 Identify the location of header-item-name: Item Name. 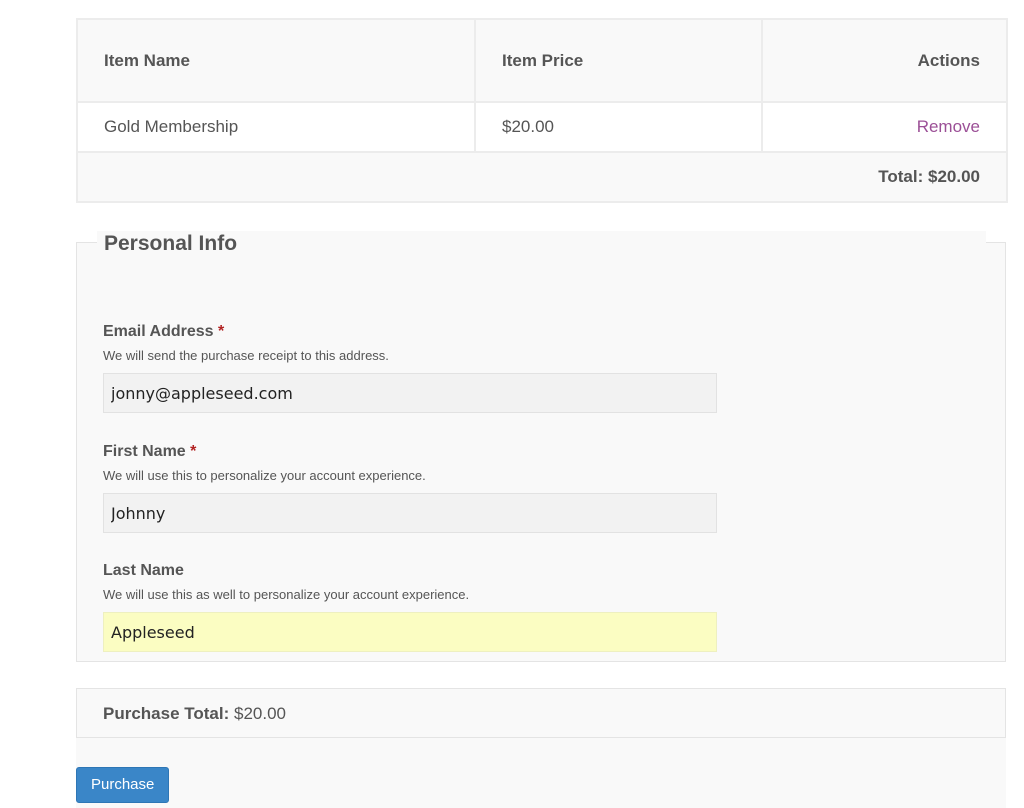
(276, 60).